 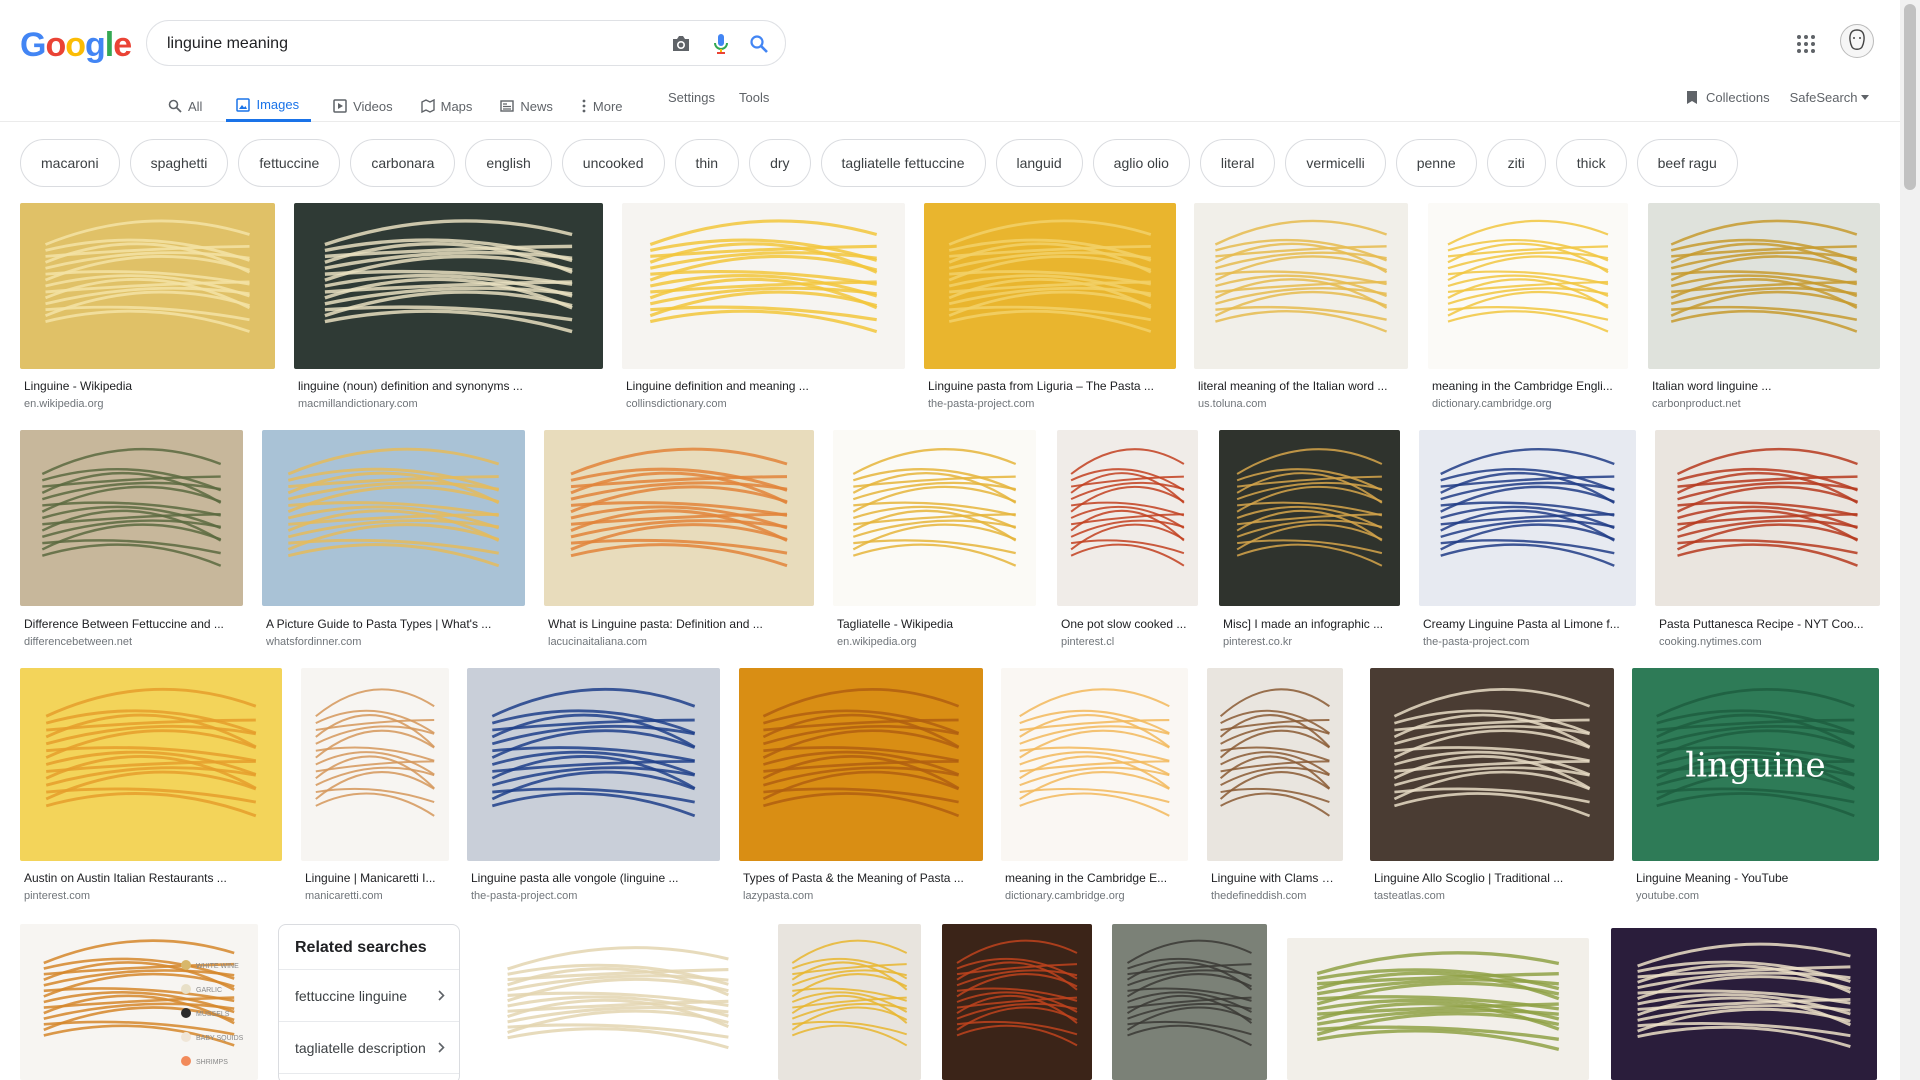 What do you see at coordinates (681, 44) in the screenshot?
I see `camera-icon` at bounding box center [681, 44].